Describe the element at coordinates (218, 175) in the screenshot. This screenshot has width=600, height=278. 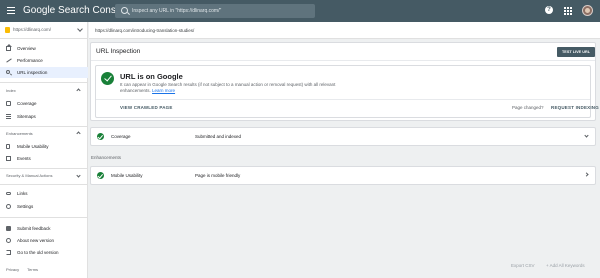
I see `mobile-usability-value: Page is mobile friendly` at that location.